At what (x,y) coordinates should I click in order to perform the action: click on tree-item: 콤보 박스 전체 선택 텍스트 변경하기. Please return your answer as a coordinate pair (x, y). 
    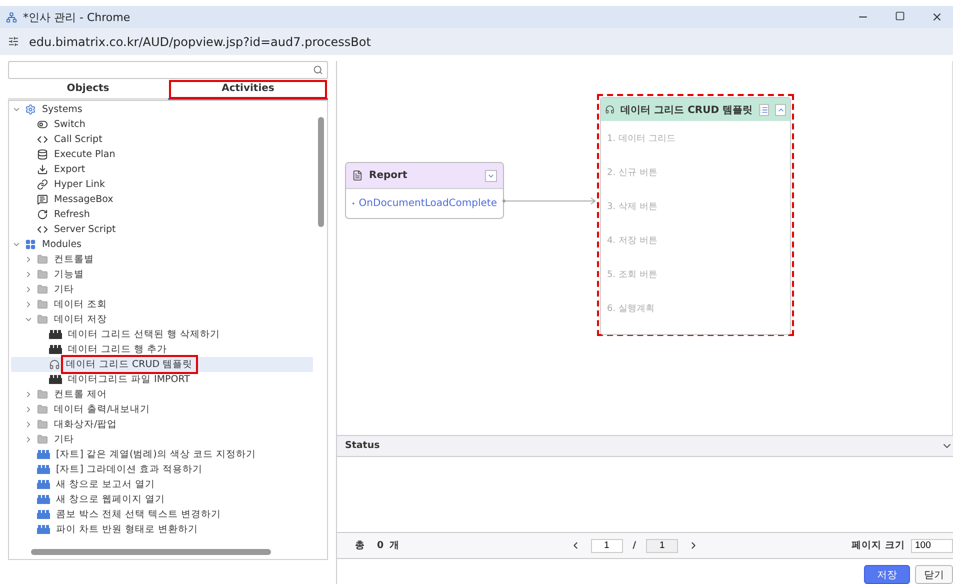
    Looking at the image, I should click on (162, 514).